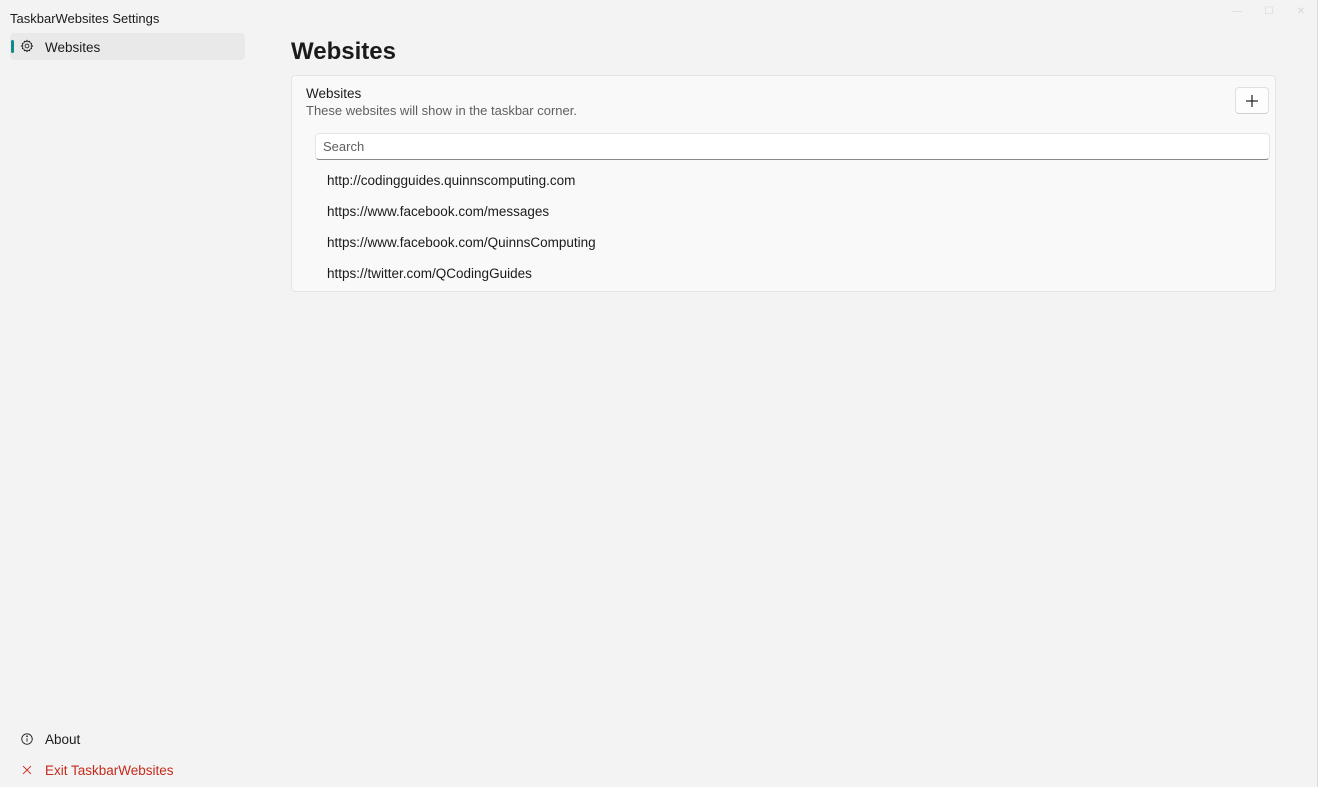  Describe the element at coordinates (1301, 11) in the screenshot. I see `close-window-button: ✕` at that location.